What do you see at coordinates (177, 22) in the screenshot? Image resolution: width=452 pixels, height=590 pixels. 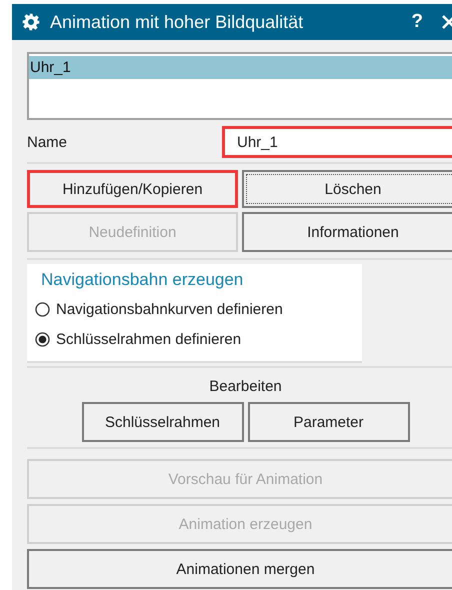 I see `window-title: Animation mit hoher Bildqualität` at bounding box center [177, 22].